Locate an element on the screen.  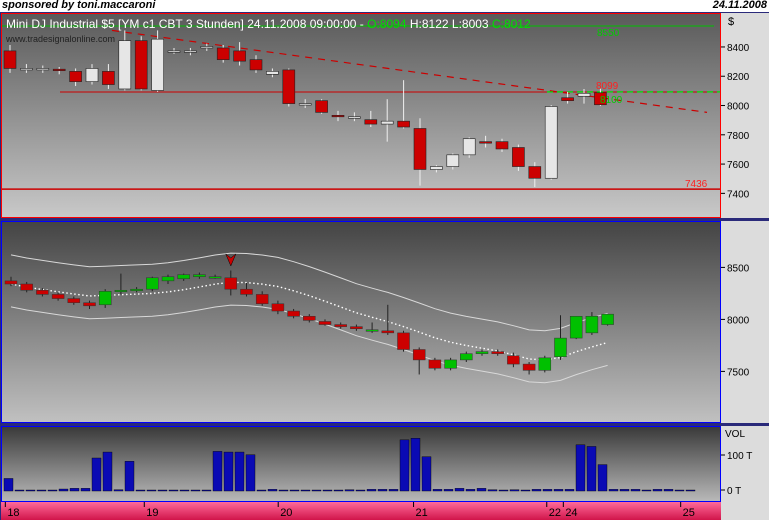
level-label-7436: 7436 is located at coordinates (696, 184).